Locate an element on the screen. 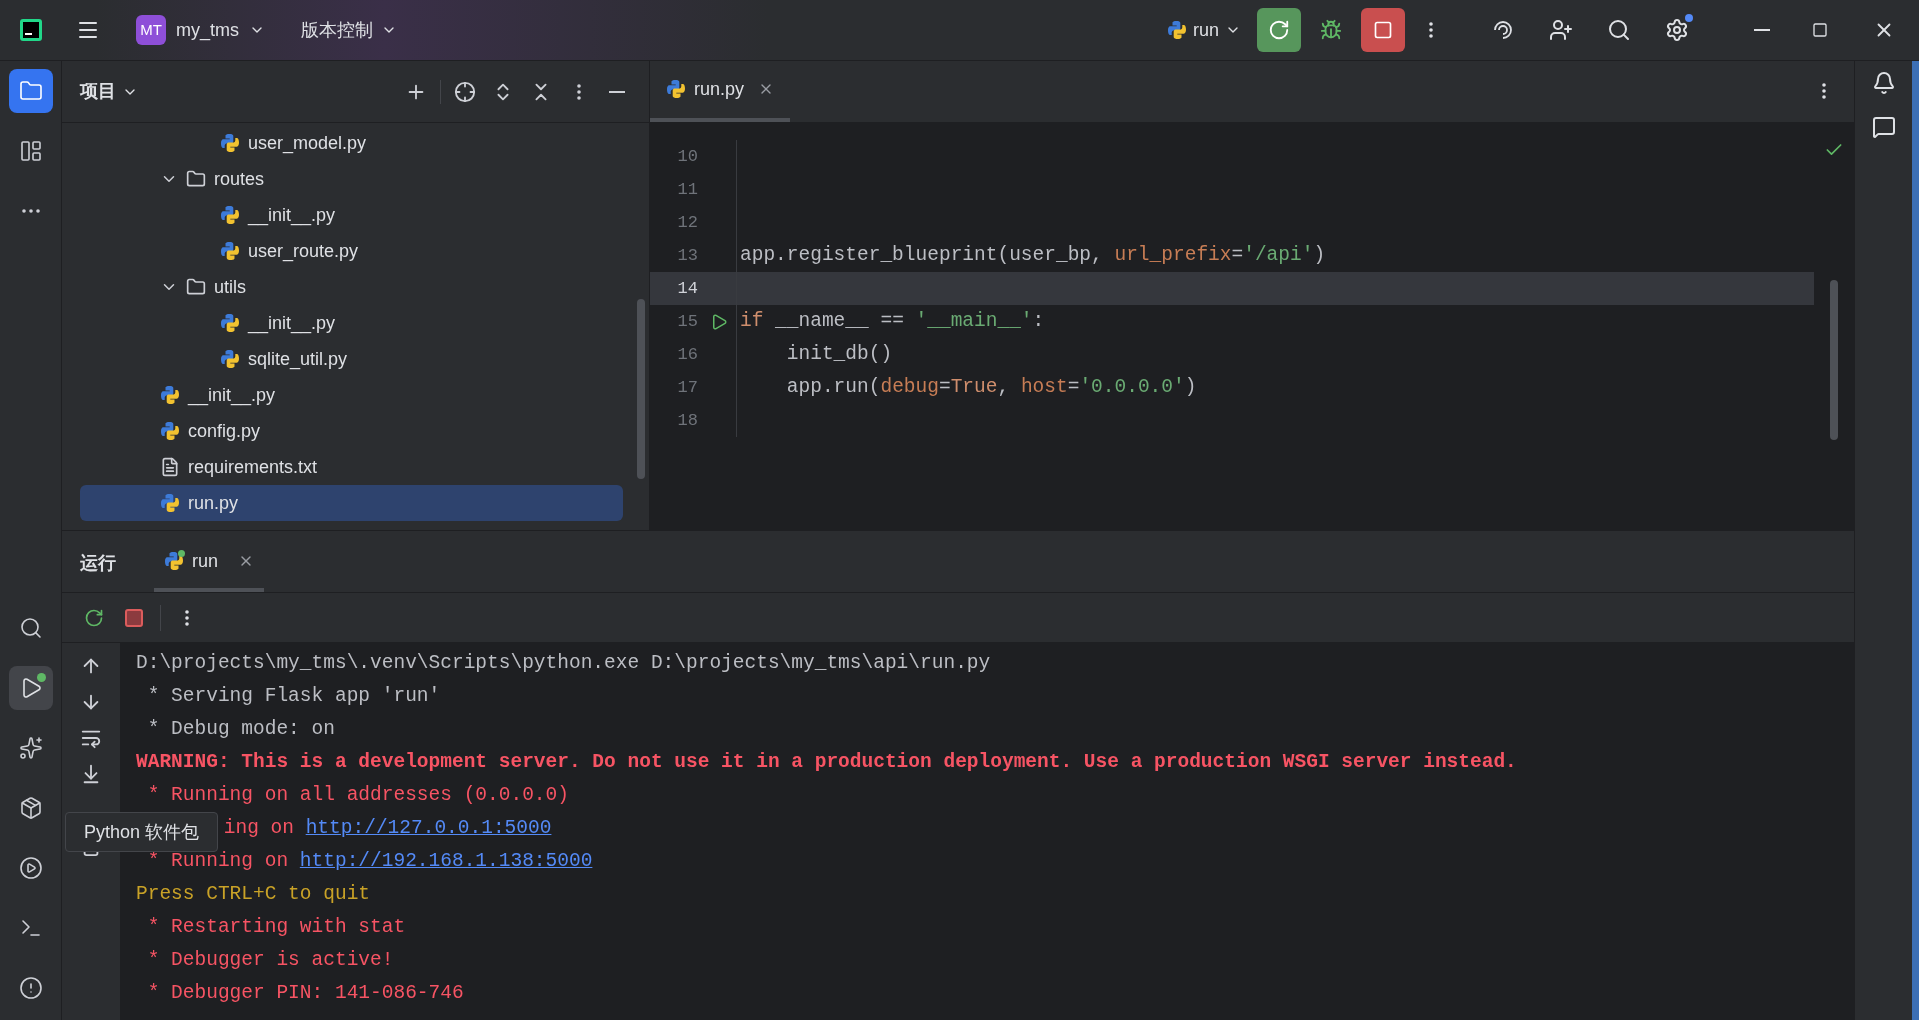 The image size is (1919, 1020). project-view-selector: 项目 is located at coordinates (109, 91).